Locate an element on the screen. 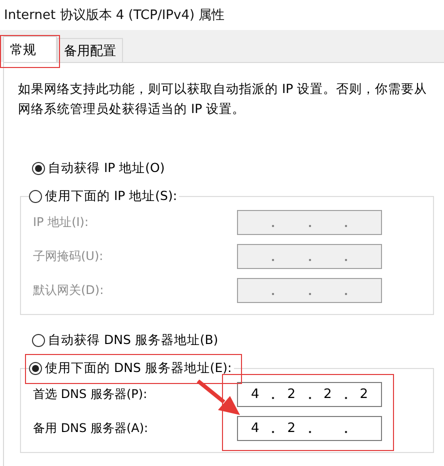  radio-label: 自动获得 DNS 服务器地址(B) is located at coordinates (133, 340).